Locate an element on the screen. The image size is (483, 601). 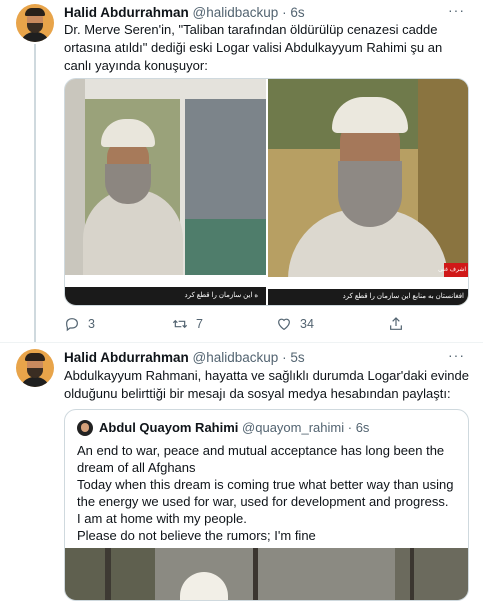
quoted-author-name: Abdul Quayom Rahimi is located at coordinates (168, 427).